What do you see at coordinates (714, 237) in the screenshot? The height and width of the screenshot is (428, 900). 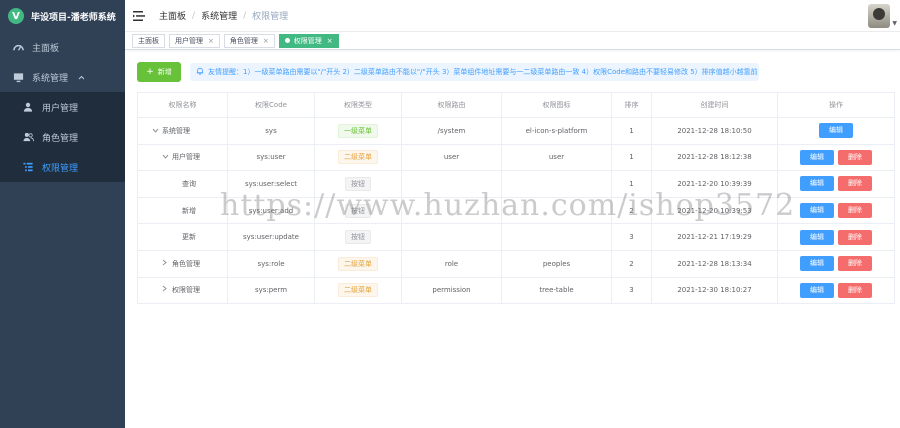 I see `cell-created: 2021-12-21 17:19:29` at bounding box center [714, 237].